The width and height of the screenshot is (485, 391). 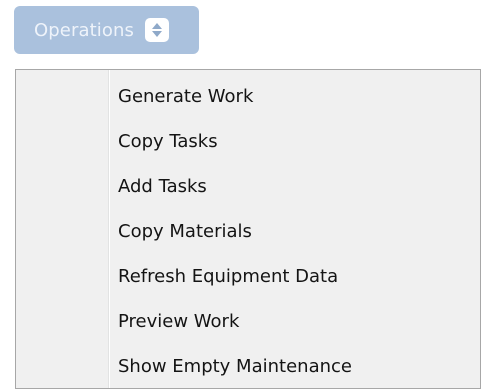 I want to click on menu-item-generate-work: Generate Work, so click(x=248, y=96).